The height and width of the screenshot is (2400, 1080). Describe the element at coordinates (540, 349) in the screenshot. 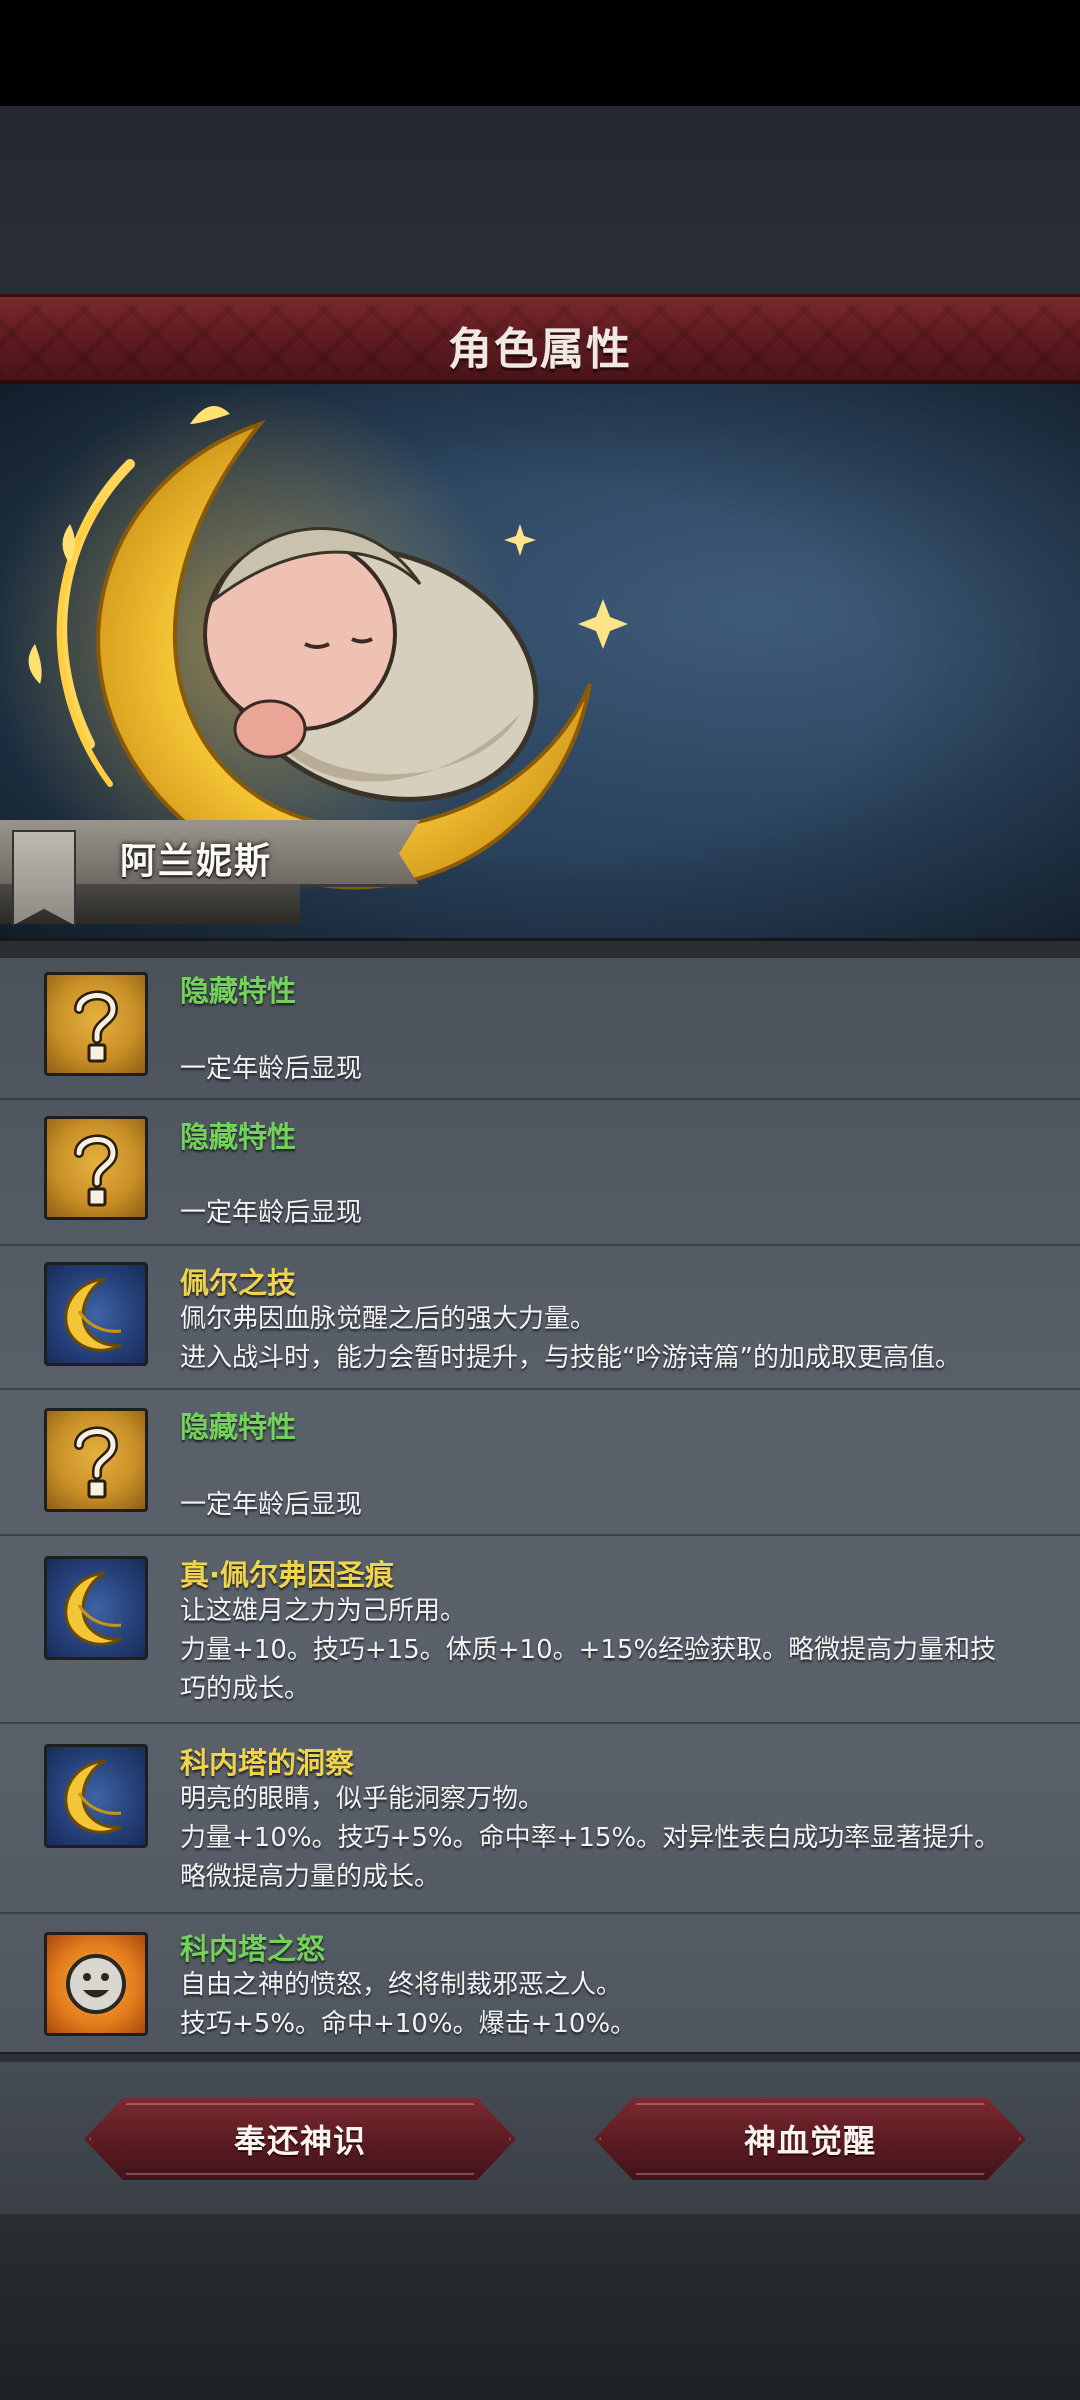

I see `page-title: 角色属性` at that location.